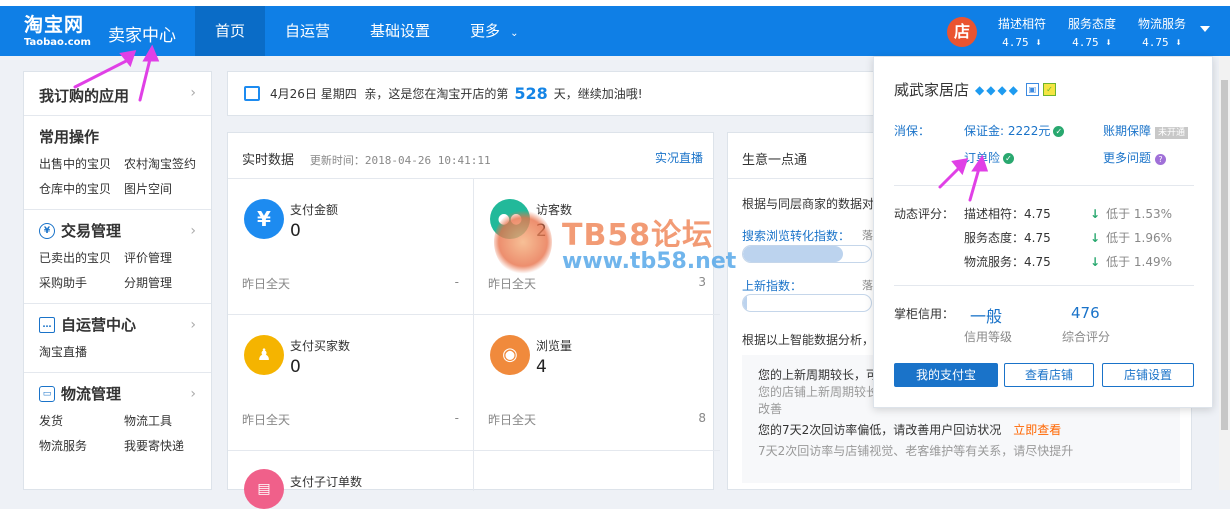 The image size is (1230, 509). What do you see at coordinates (81, 351) in the screenshot?
I see `sidebar-link: 淘宝直播` at bounding box center [81, 351].